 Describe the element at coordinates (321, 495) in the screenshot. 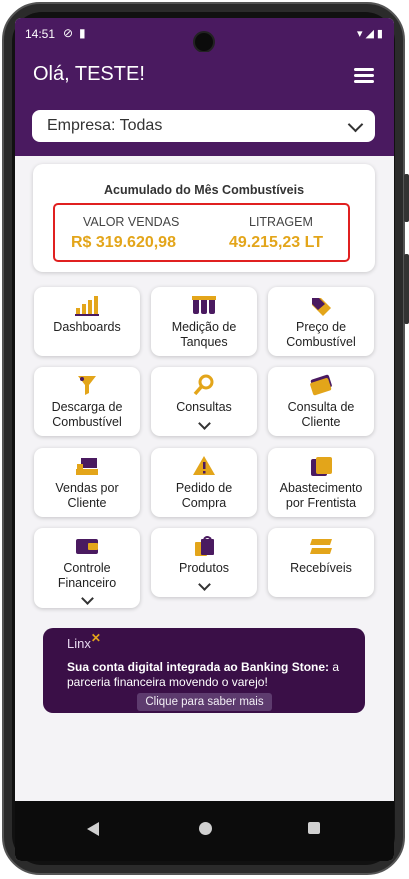

I see `tile-refueling-by-attendant-label: Abastecimento por Frentista` at that location.